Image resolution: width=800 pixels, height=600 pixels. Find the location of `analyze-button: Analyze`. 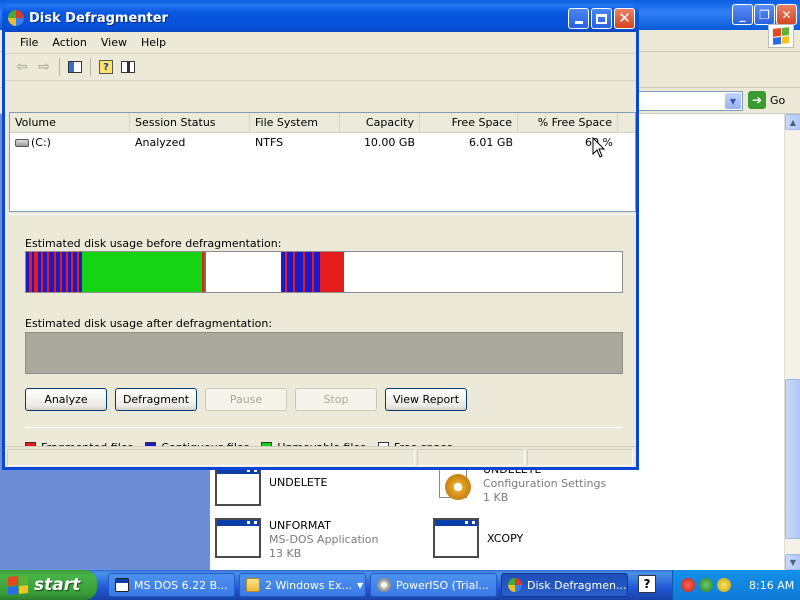

analyze-button: Analyze is located at coordinates (66, 399).